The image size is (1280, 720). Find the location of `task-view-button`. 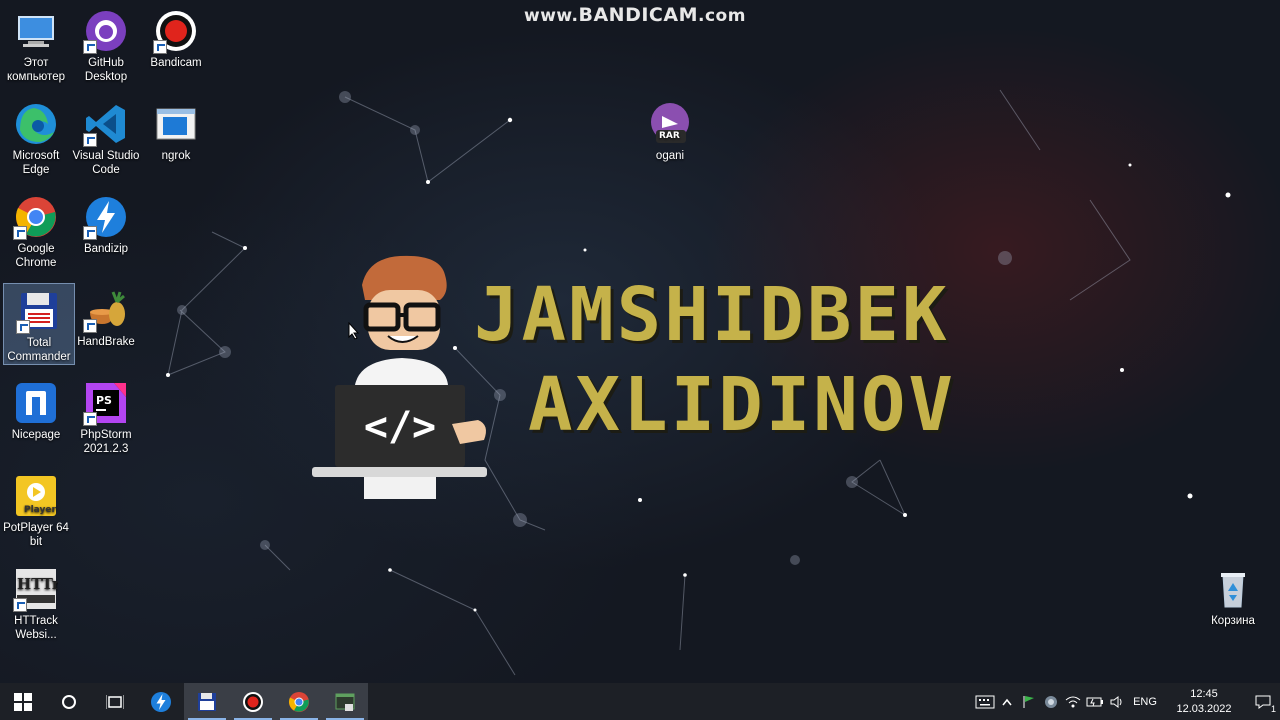

task-view-button is located at coordinates (115, 701).